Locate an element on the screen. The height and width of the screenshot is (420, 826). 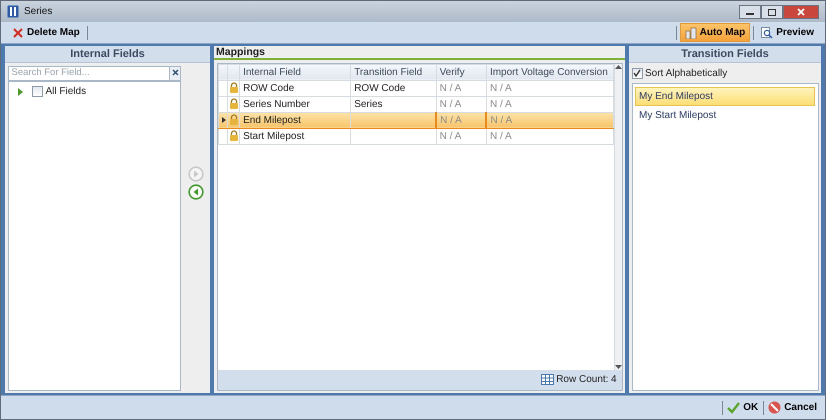
ok-button: OK is located at coordinates (742, 407).